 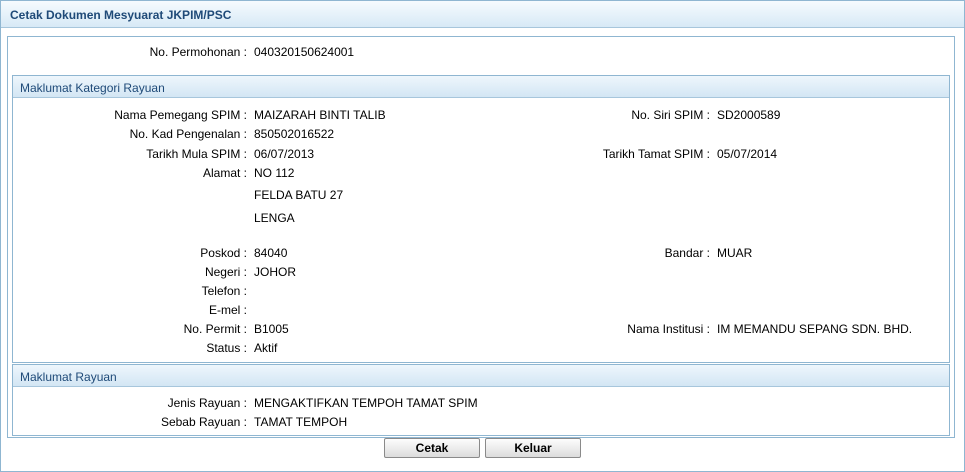 I want to click on kad-pengenalan-value: 850502016522, so click(x=294, y=134).